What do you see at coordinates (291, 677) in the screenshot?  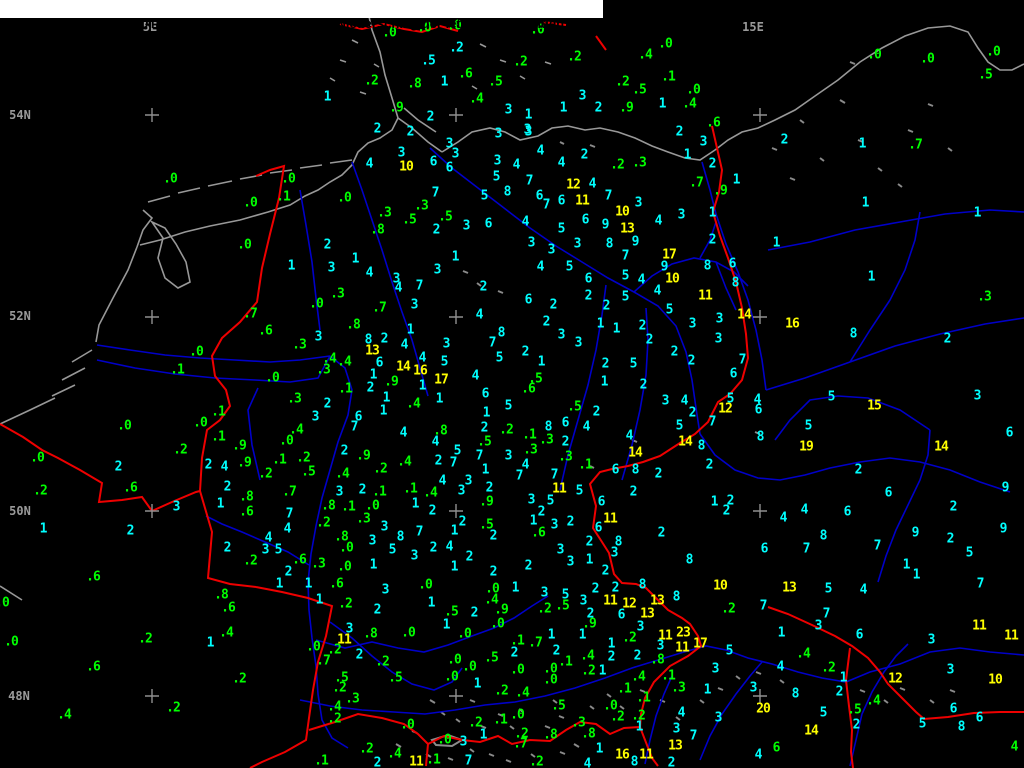 I see `border-france-rhine` at bounding box center [291, 677].